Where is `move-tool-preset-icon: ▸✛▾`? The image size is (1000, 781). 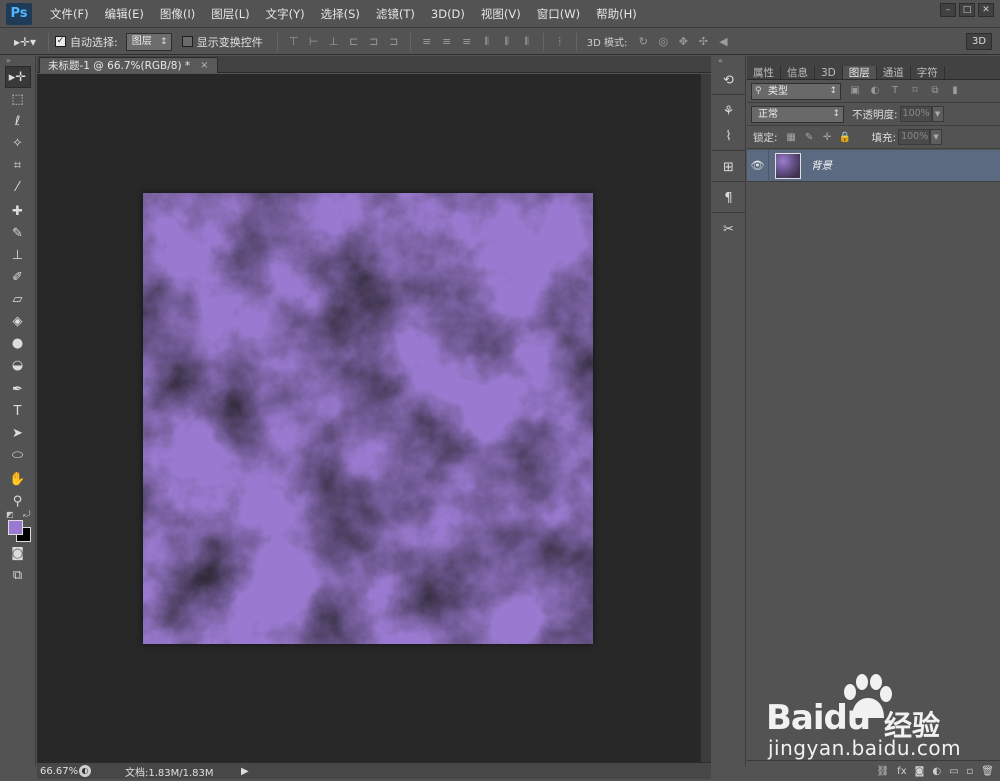 move-tool-preset-icon: ▸✛▾ is located at coordinates (25, 42).